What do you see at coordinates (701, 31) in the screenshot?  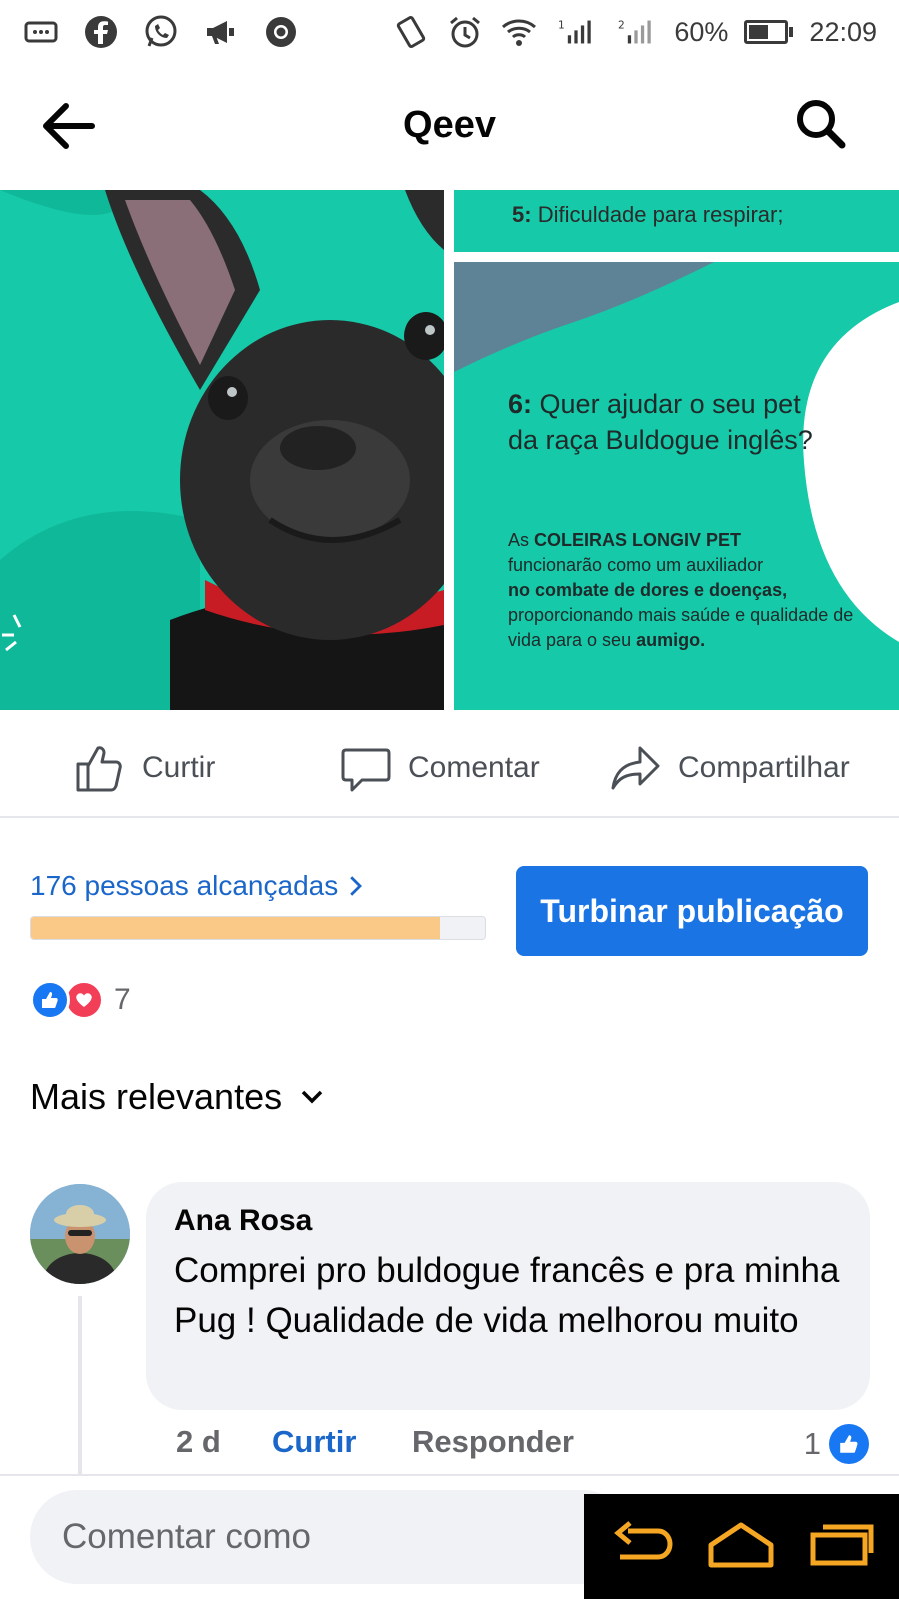 I see `battery-percent: 60%` at bounding box center [701, 31].